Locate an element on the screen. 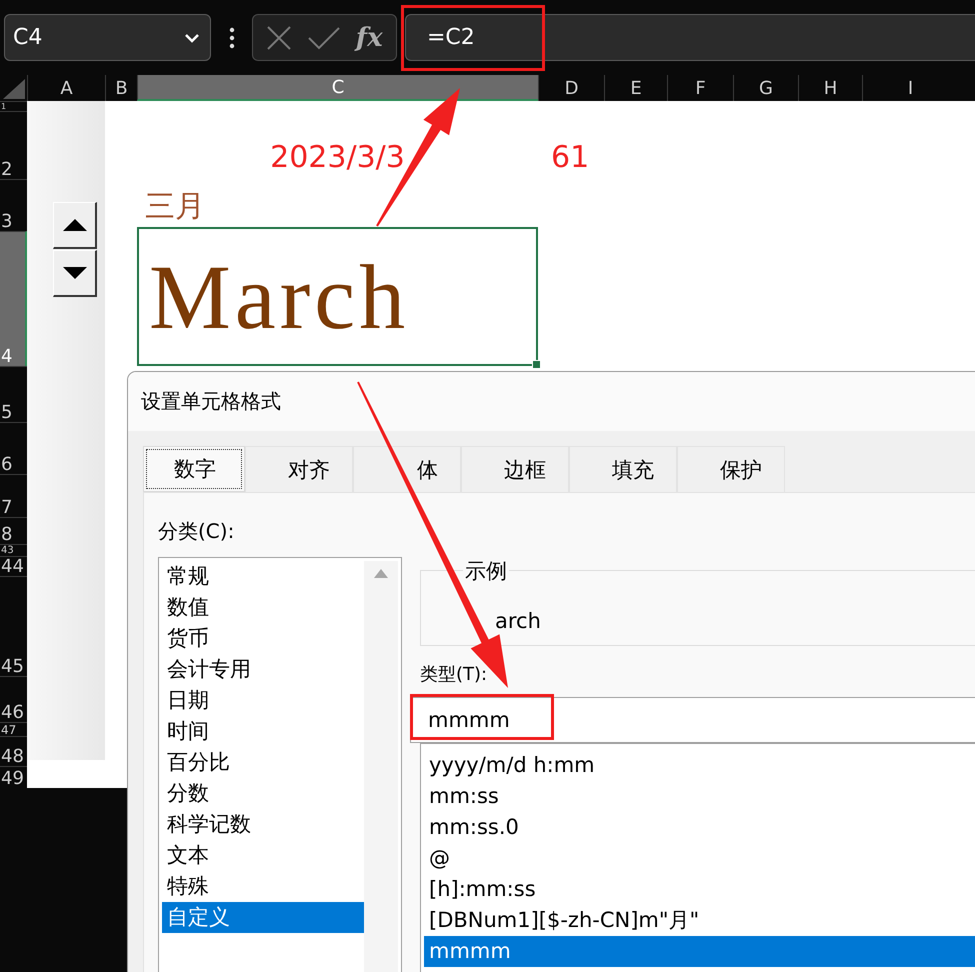 This screenshot has height=972, width=975. category-item: 百分比 is located at coordinates (263, 762).